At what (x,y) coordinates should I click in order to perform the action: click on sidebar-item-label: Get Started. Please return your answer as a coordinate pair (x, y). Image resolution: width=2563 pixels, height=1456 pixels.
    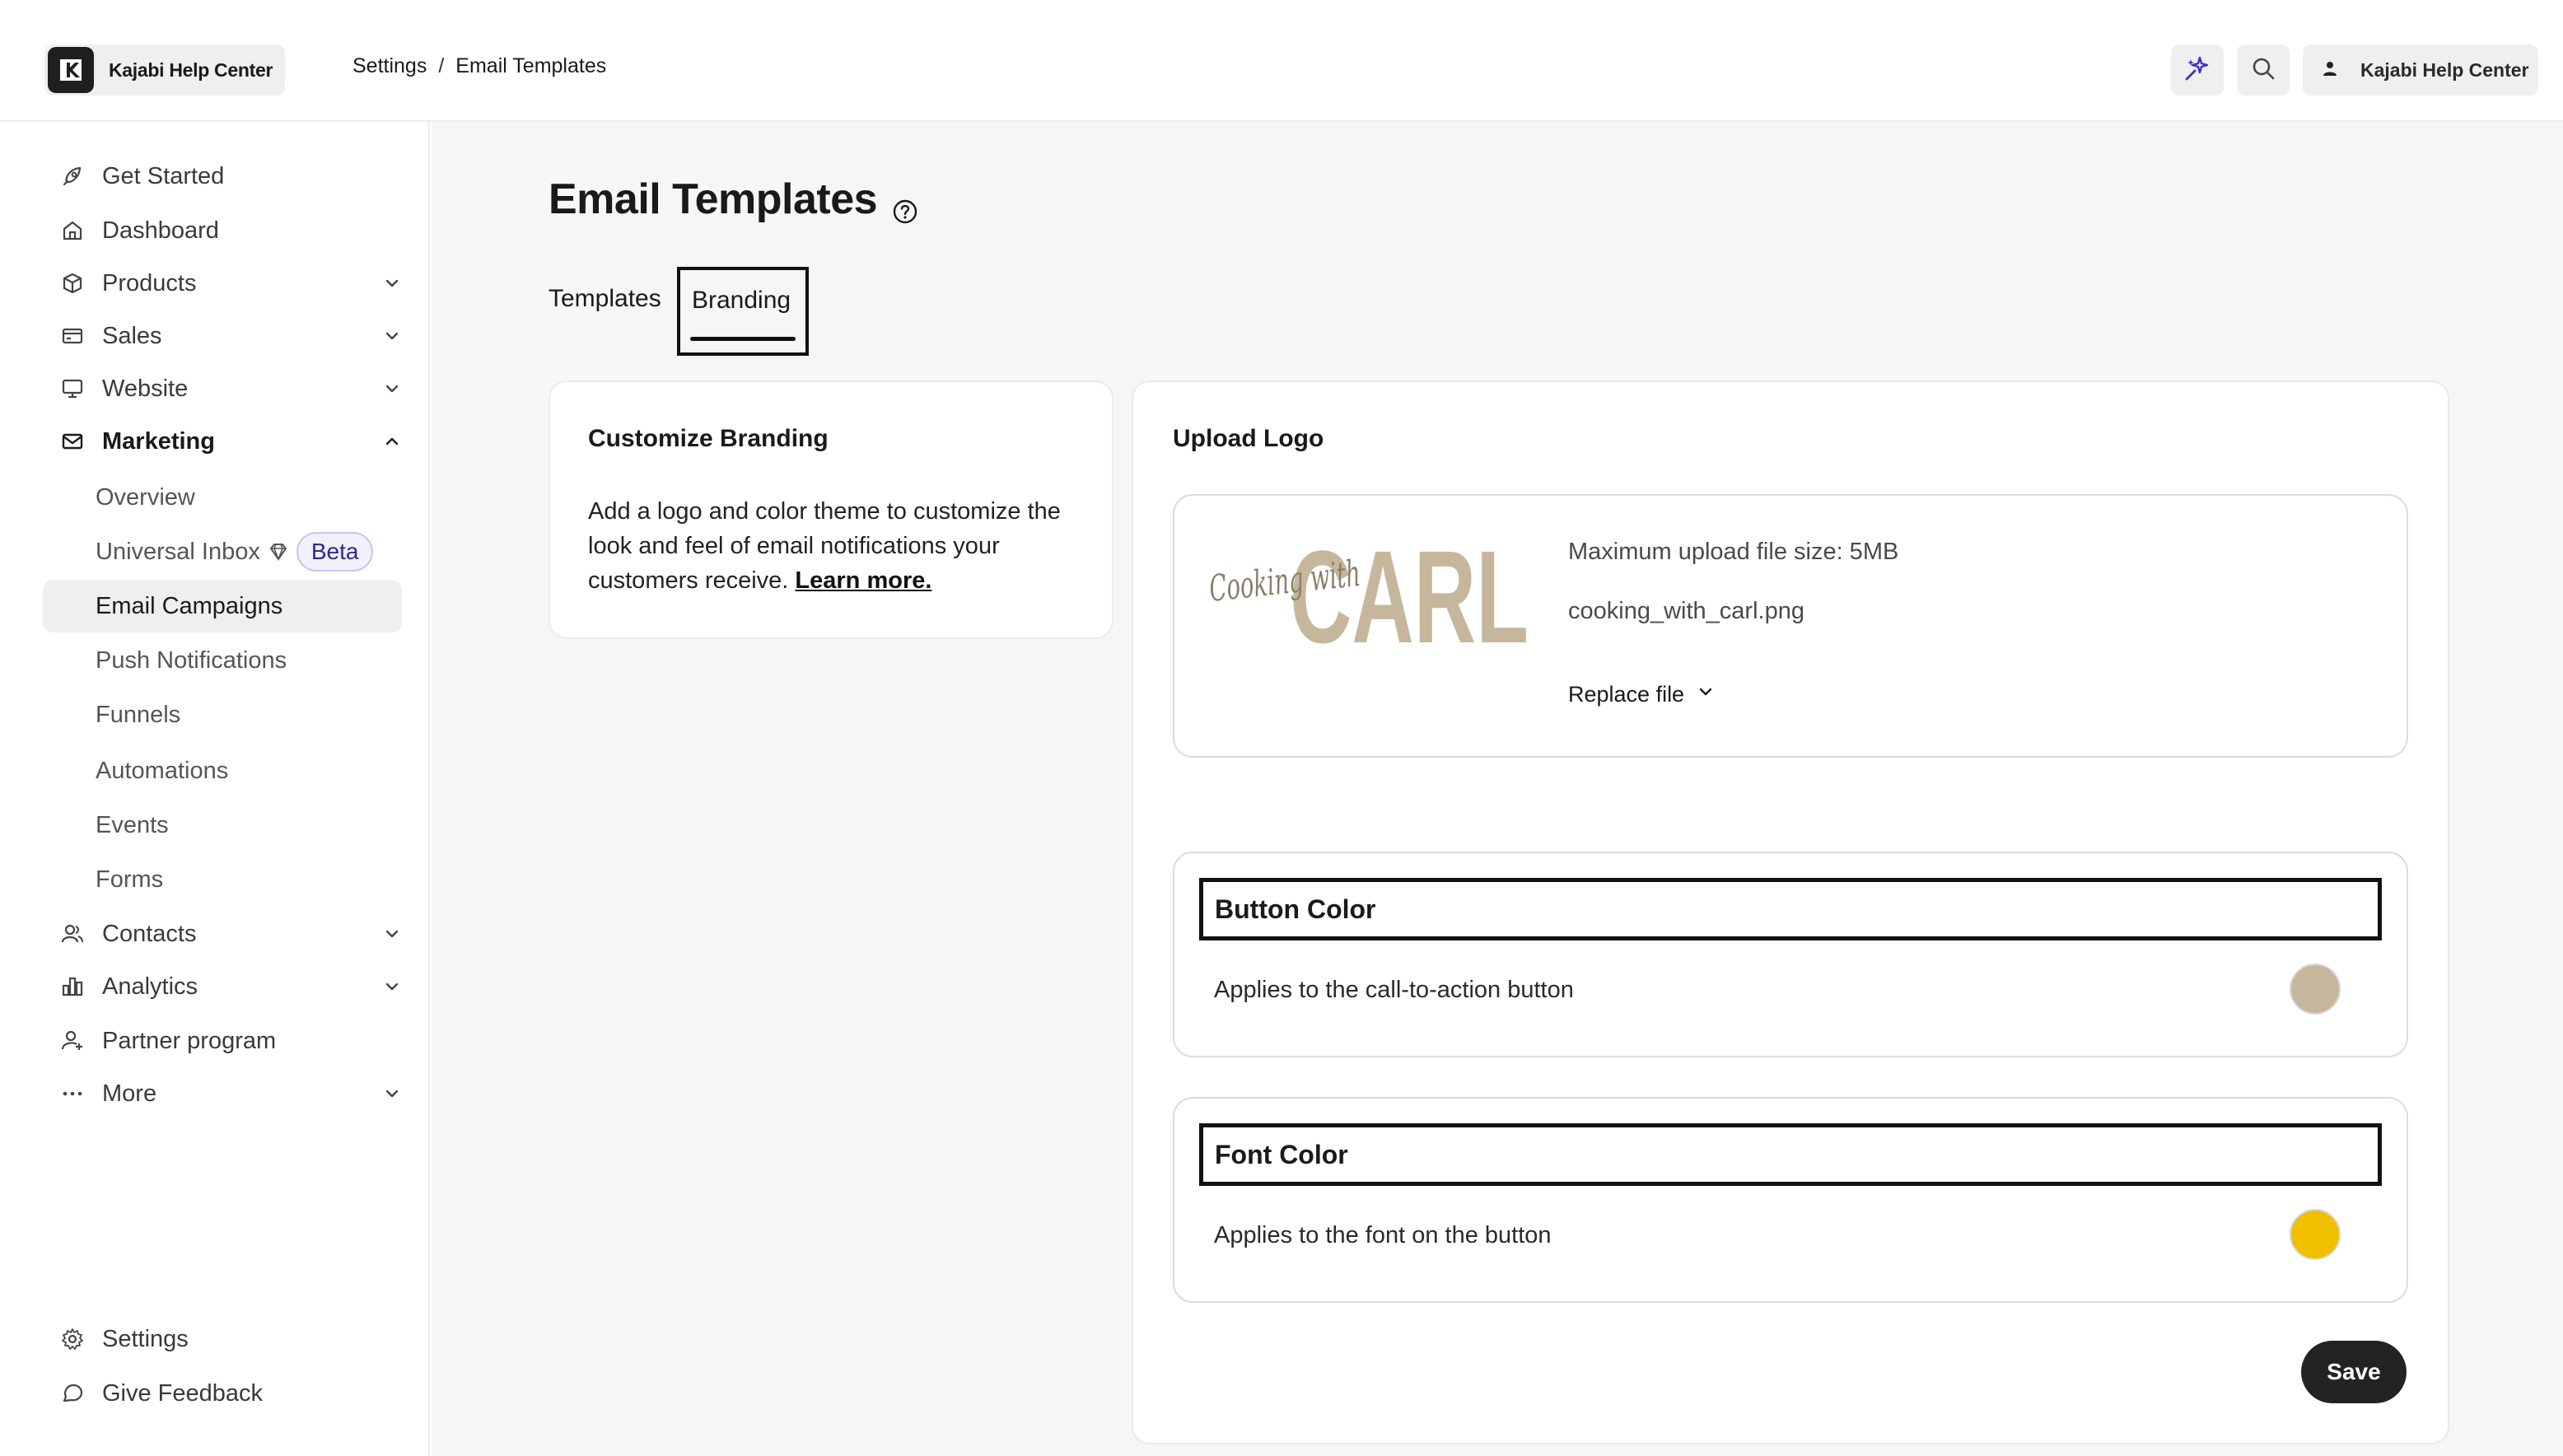
    Looking at the image, I should click on (164, 175).